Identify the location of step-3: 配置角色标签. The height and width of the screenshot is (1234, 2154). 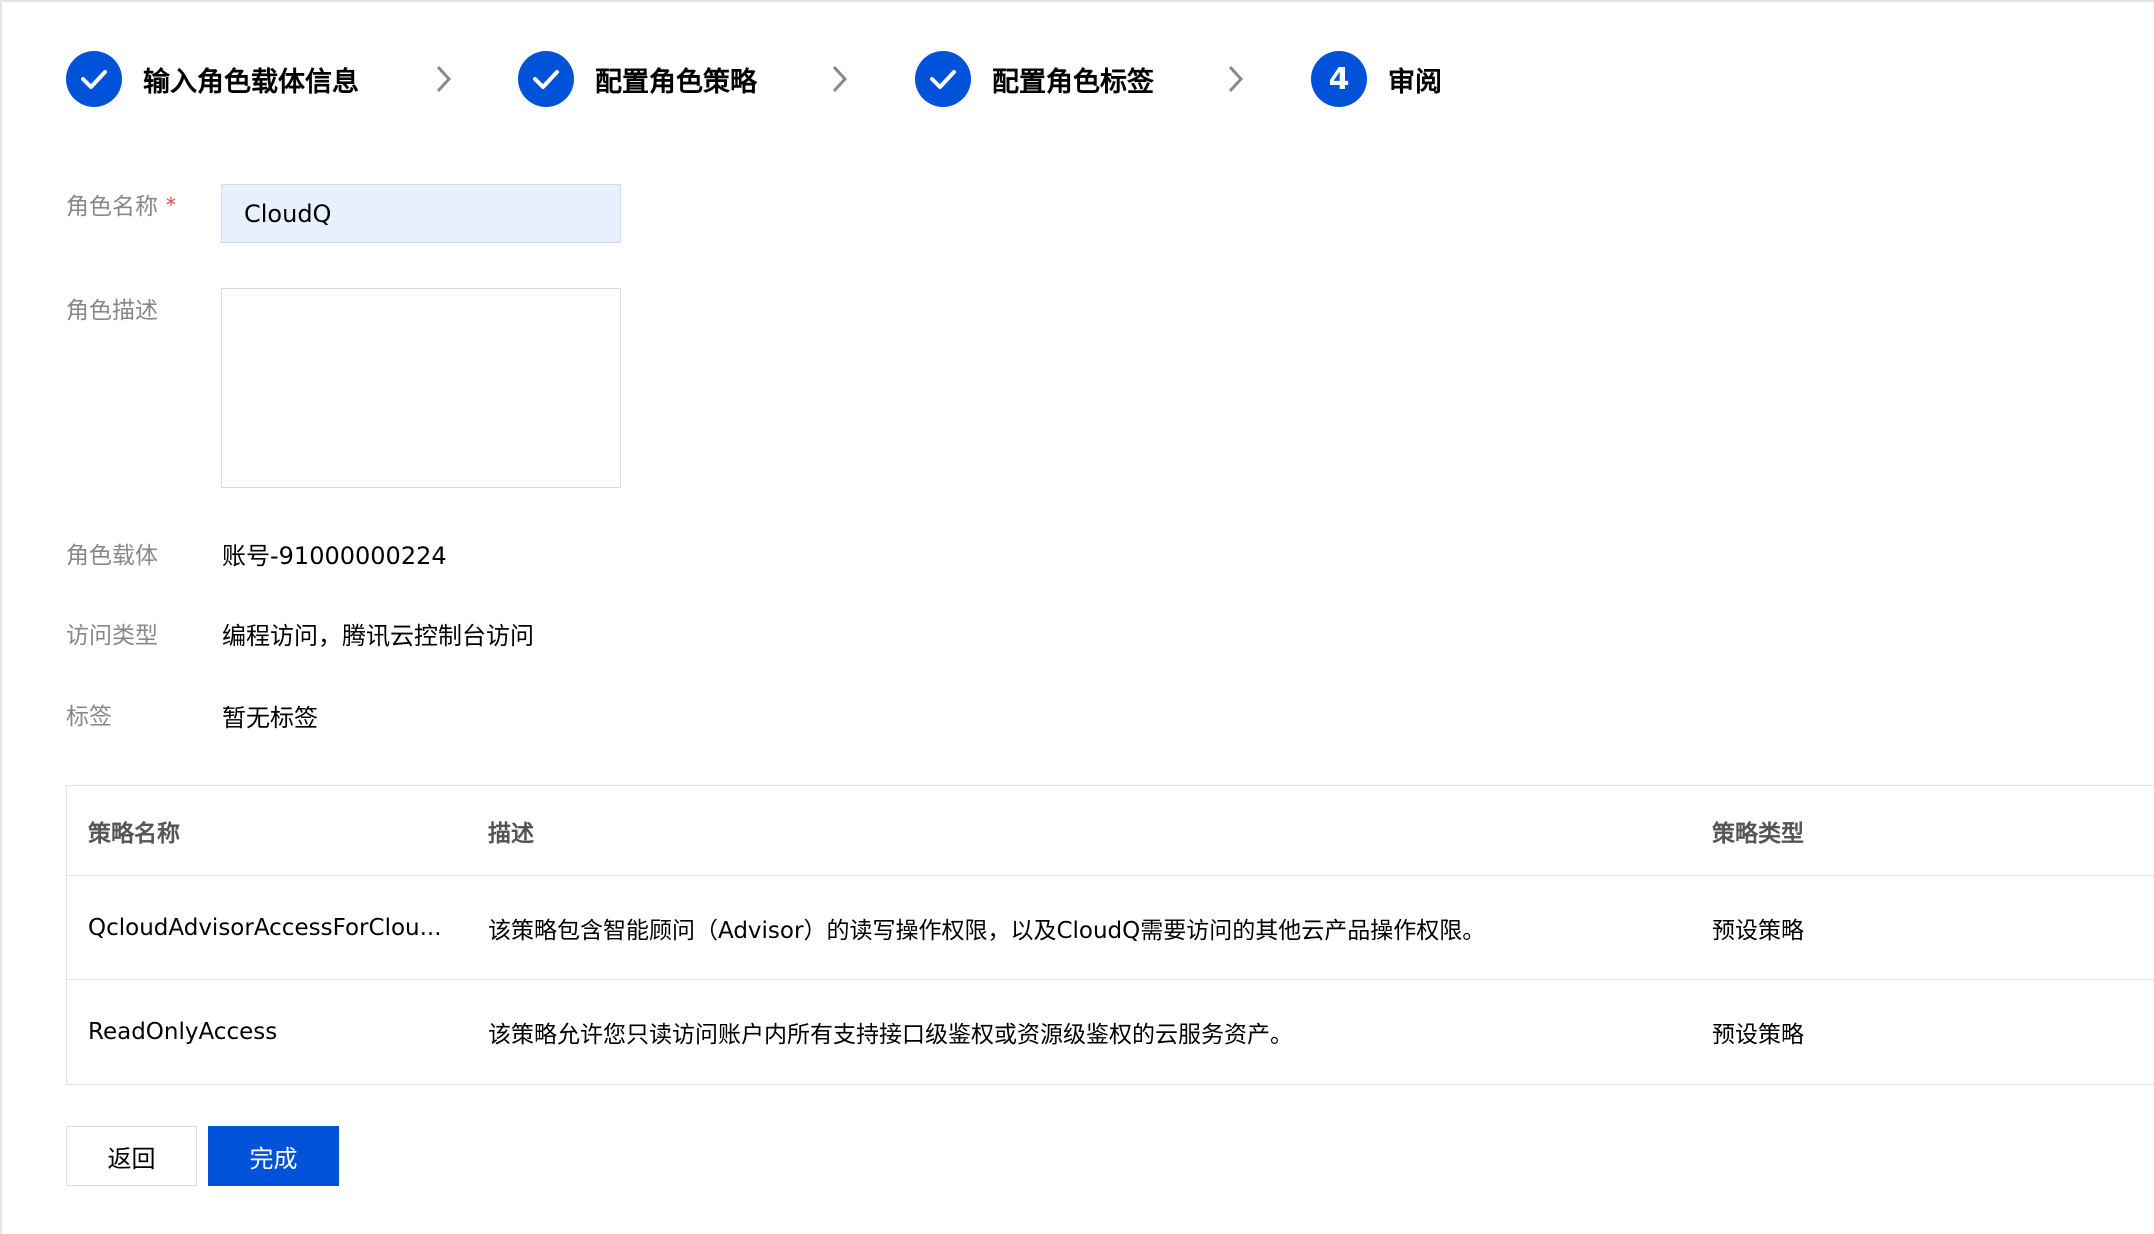
(1034, 79).